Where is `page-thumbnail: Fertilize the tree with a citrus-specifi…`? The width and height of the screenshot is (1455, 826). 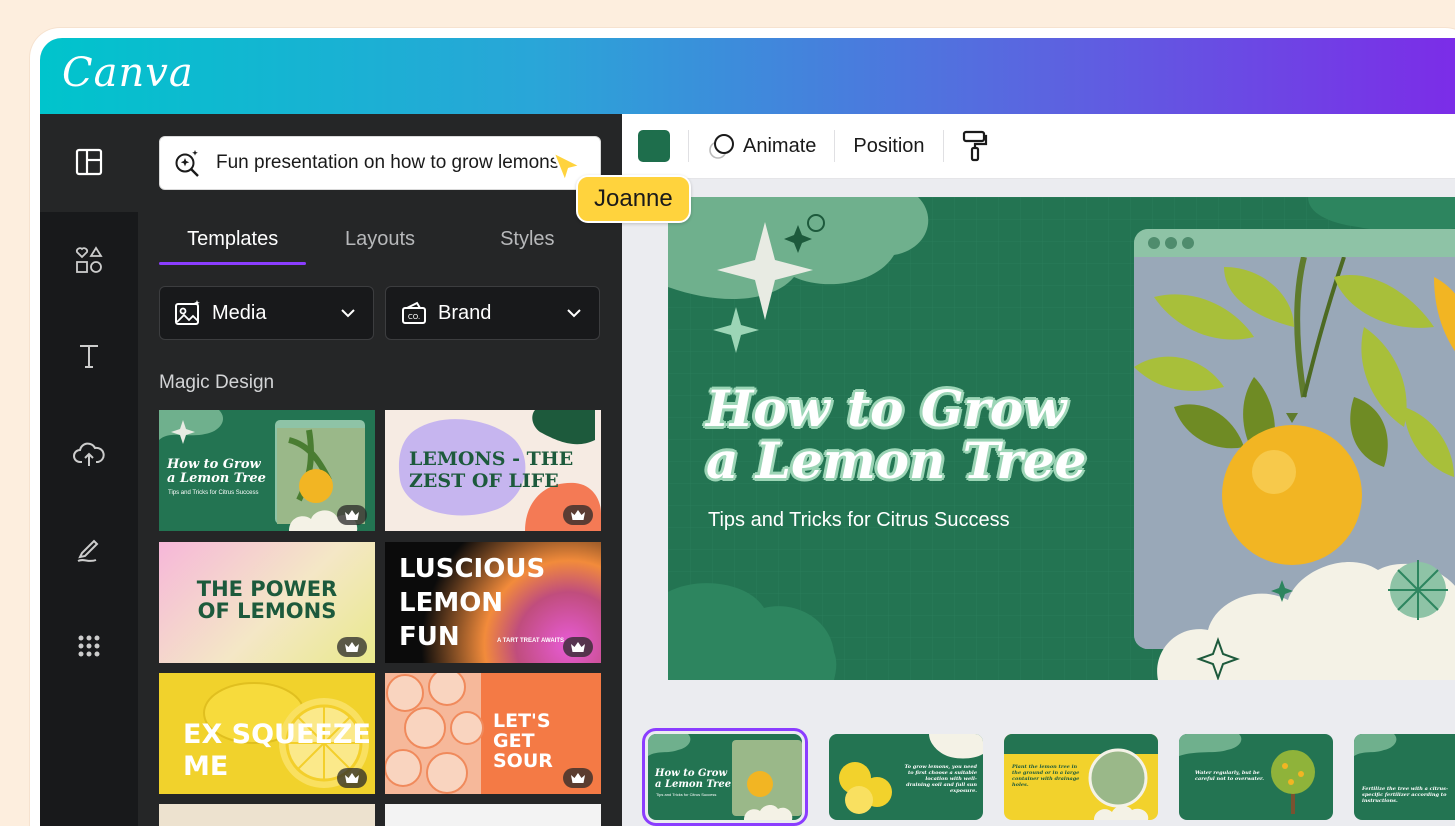 page-thumbnail: Fertilize the tree with a citrus-specifi… is located at coordinates (1404, 777).